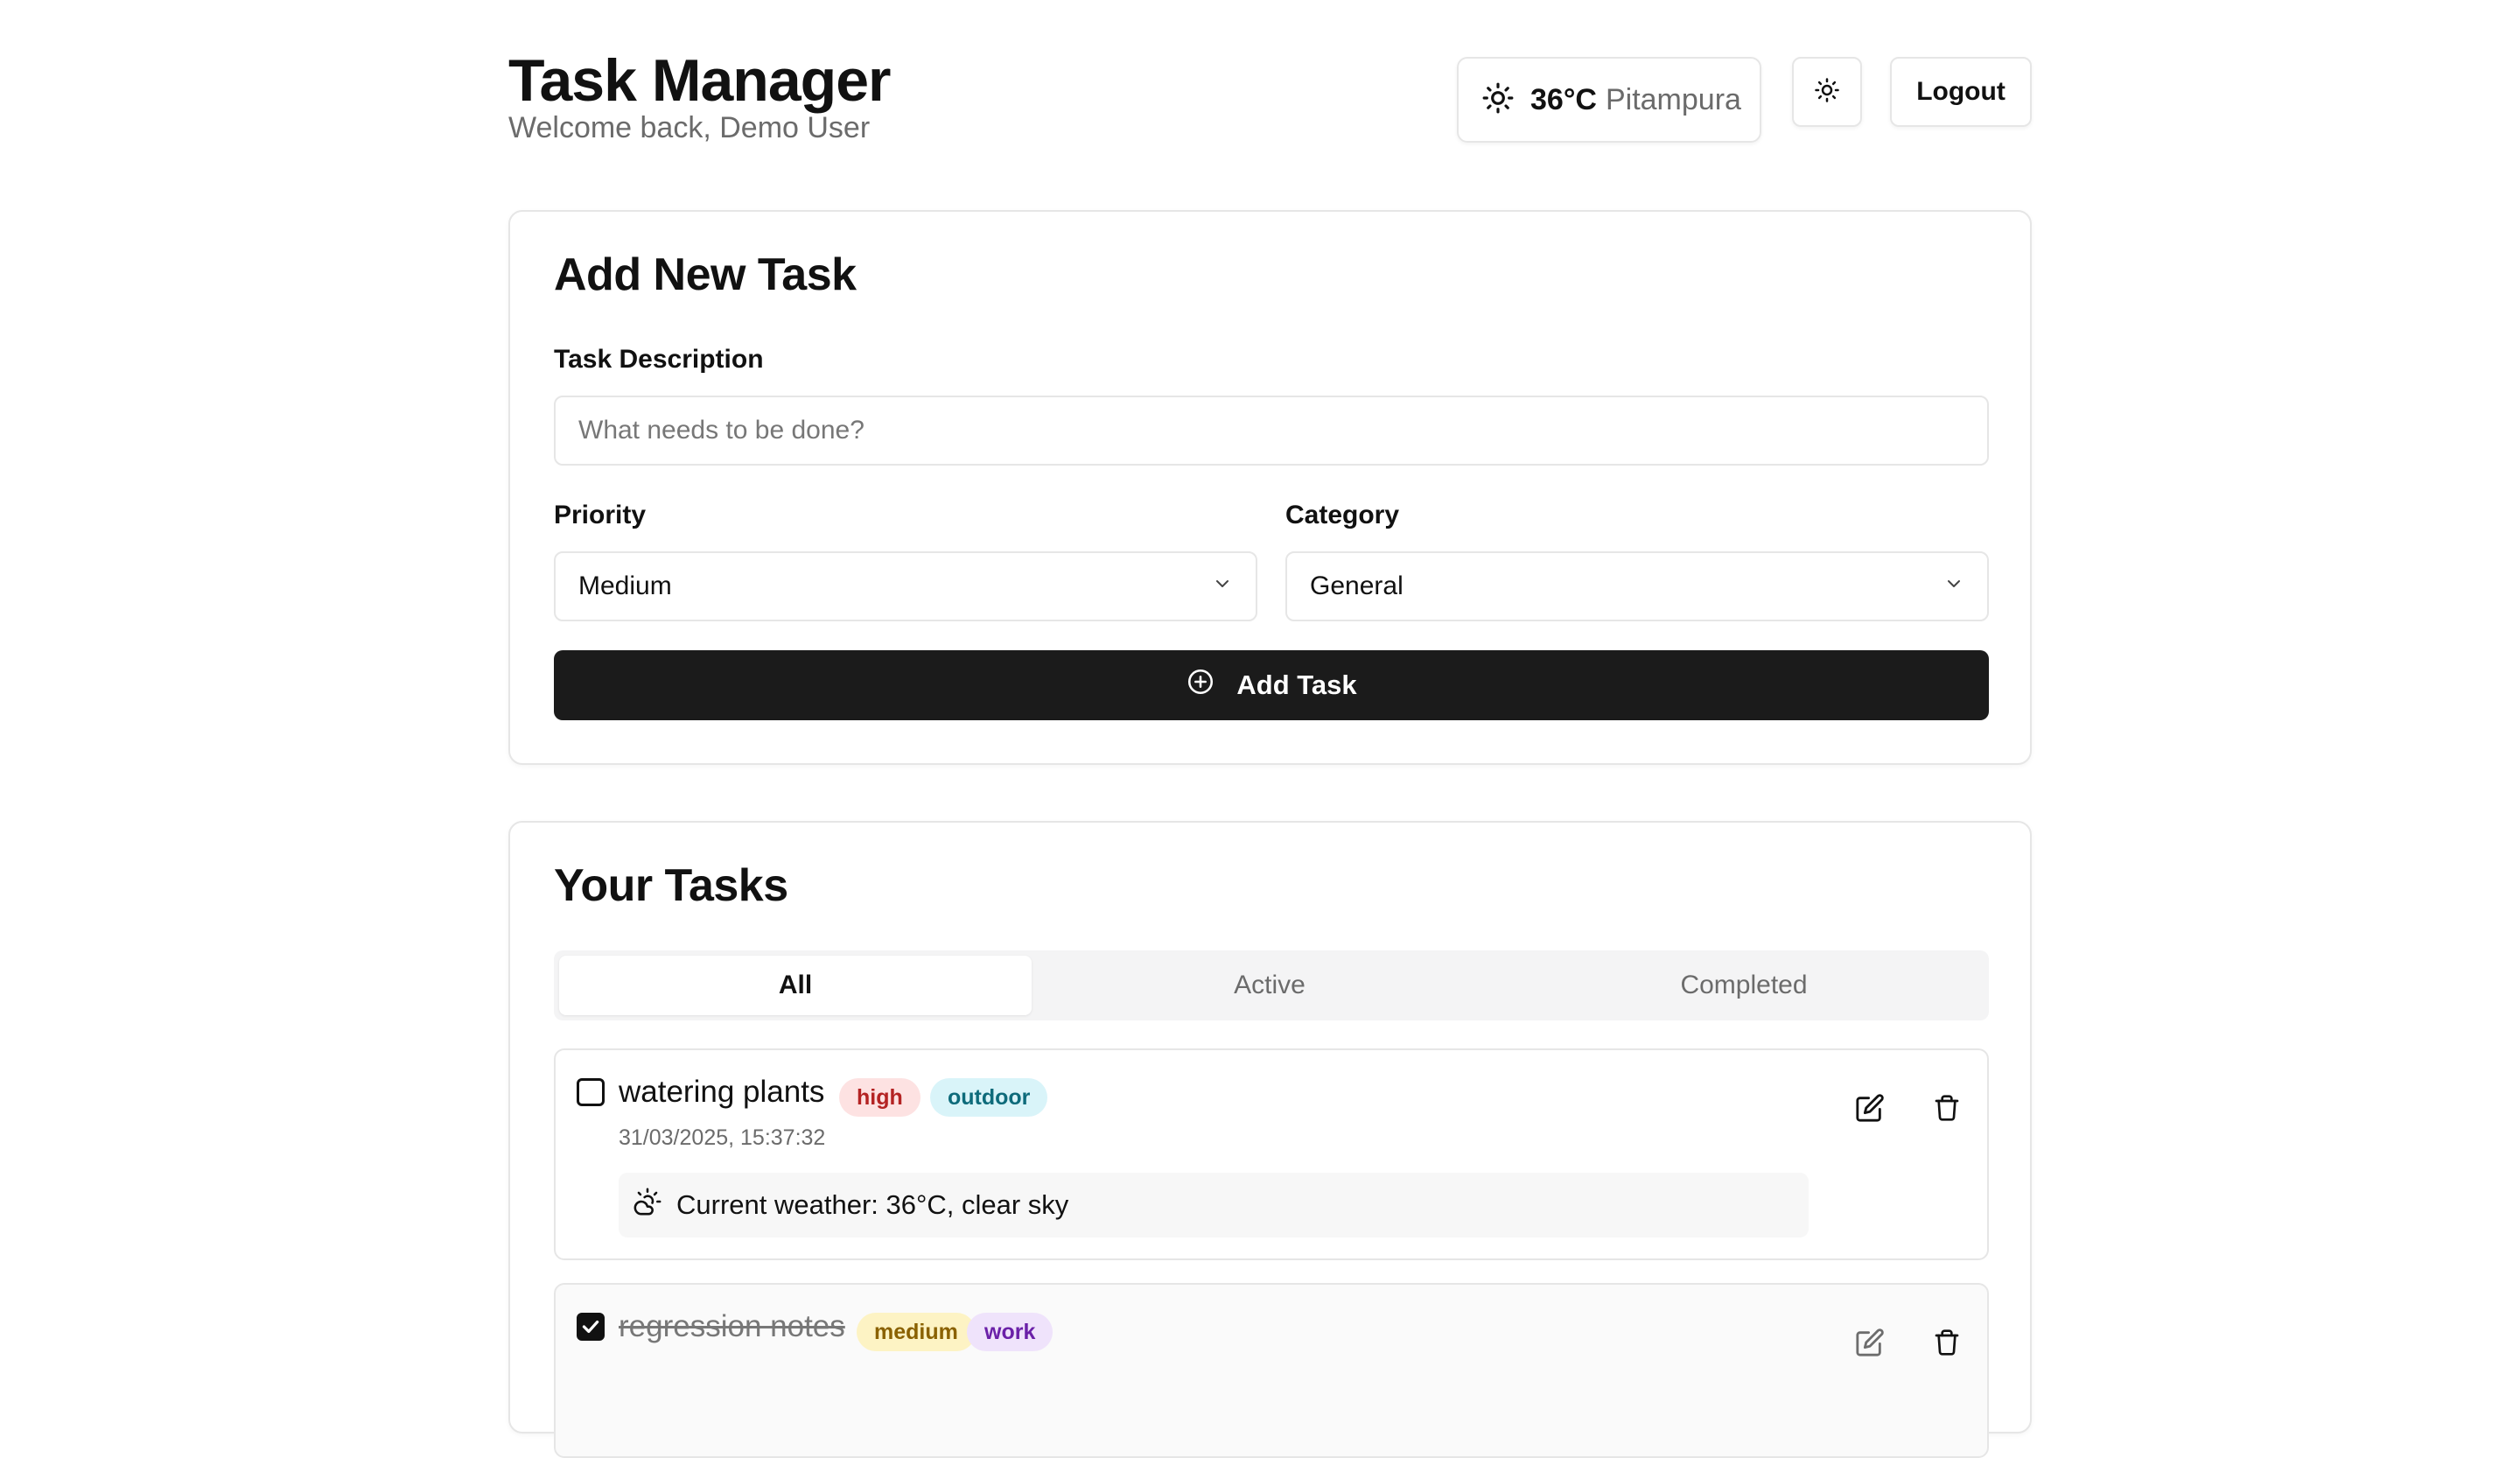  Describe the element at coordinates (1271, 1370) in the screenshot. I see `task-item: regression notes medium work` at that location.